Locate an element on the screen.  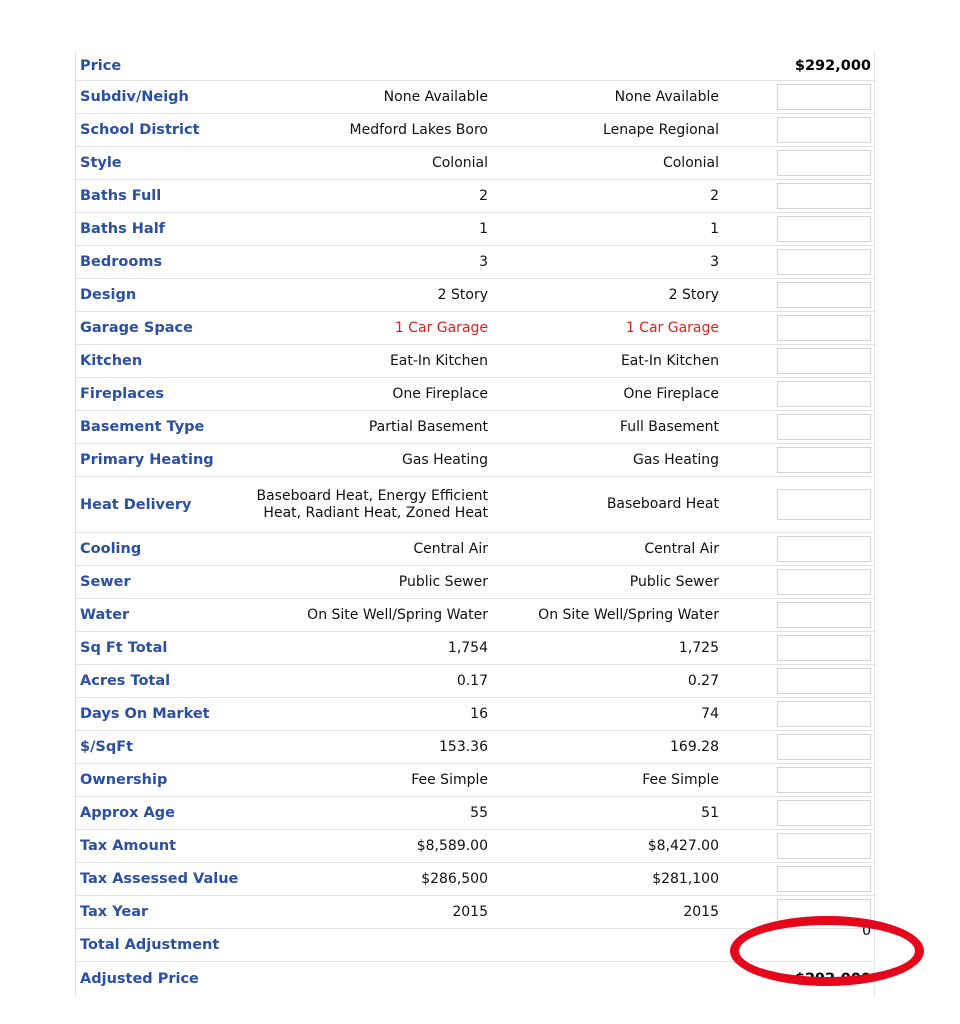
comparable-value: Eat-In Kitchen is located at coordinates (669, 360).